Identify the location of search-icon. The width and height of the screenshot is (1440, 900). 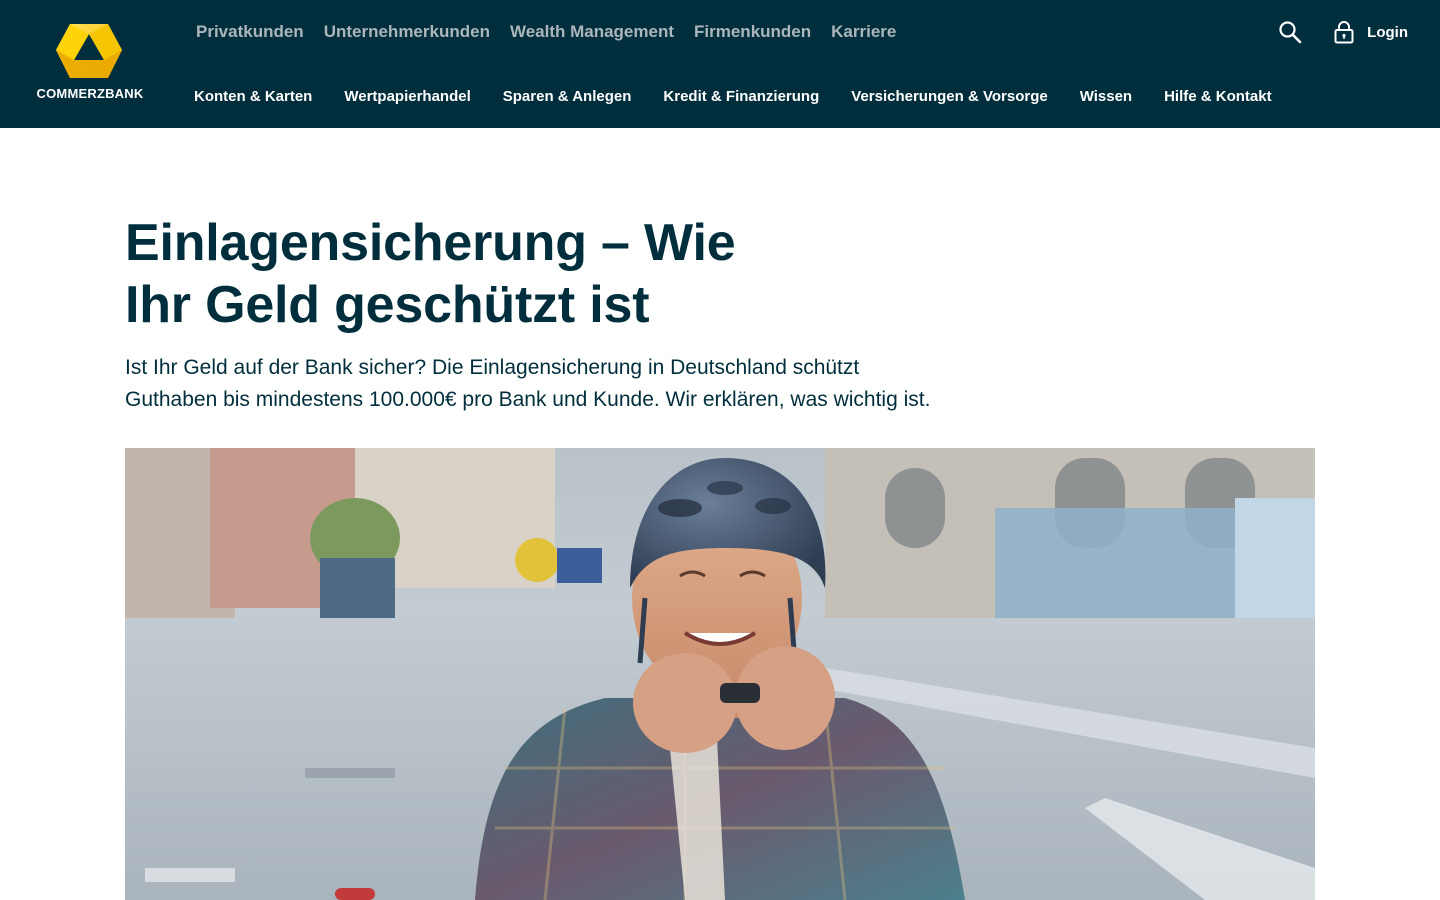
(1290, 32).